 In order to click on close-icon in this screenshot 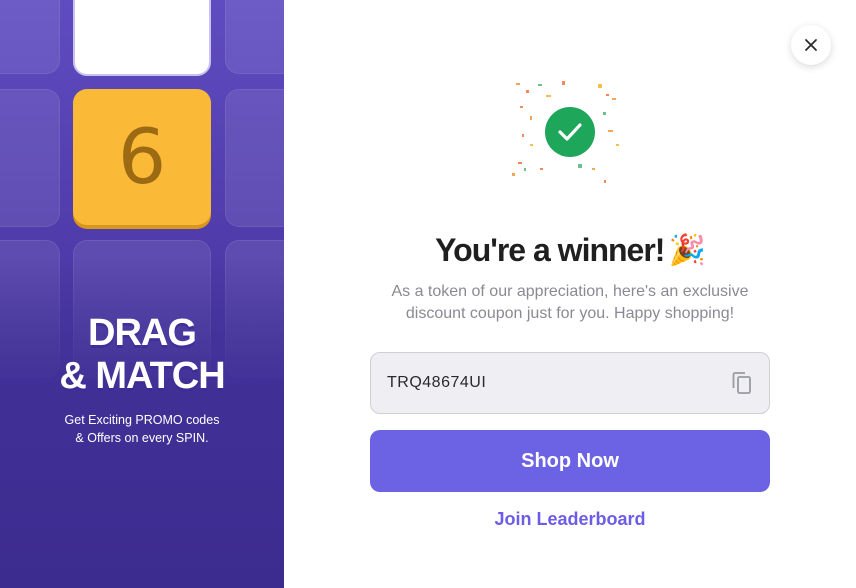, I will do `click(811, 45)`.